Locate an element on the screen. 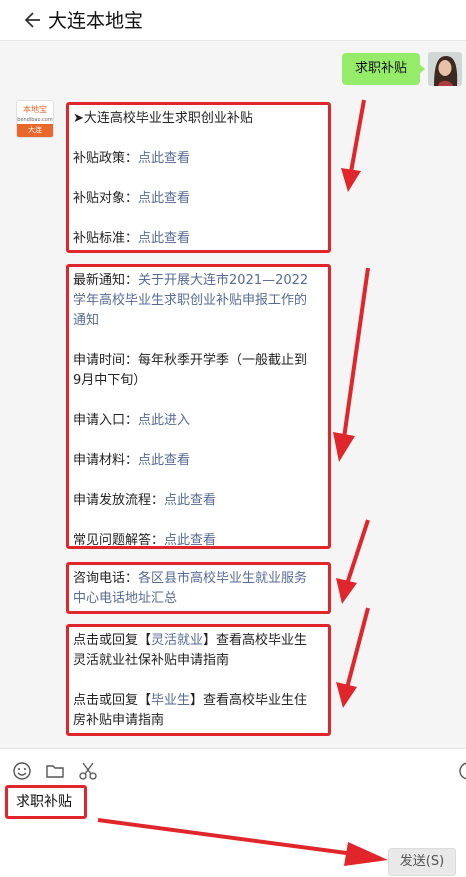 The image size is (466, 877). user-avatar is located at coordinates (445, 69).